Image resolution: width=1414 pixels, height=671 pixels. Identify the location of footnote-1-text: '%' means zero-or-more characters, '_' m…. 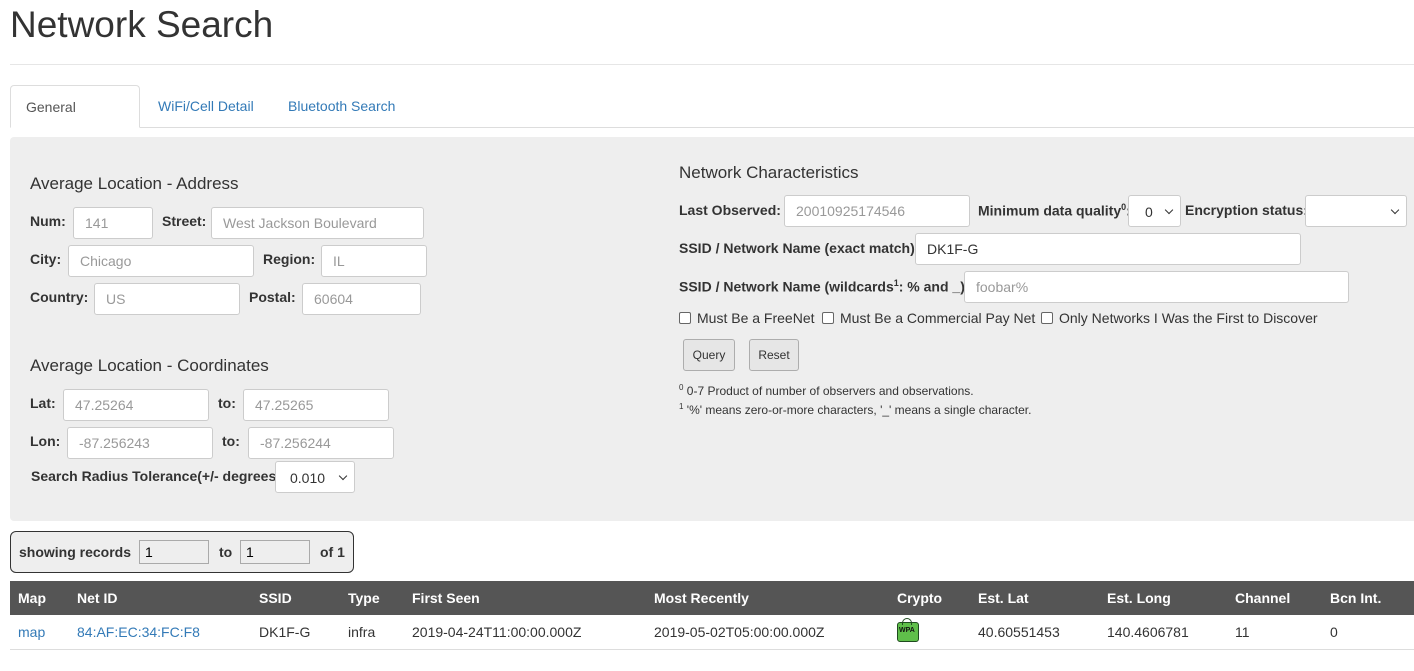
(857, 410).